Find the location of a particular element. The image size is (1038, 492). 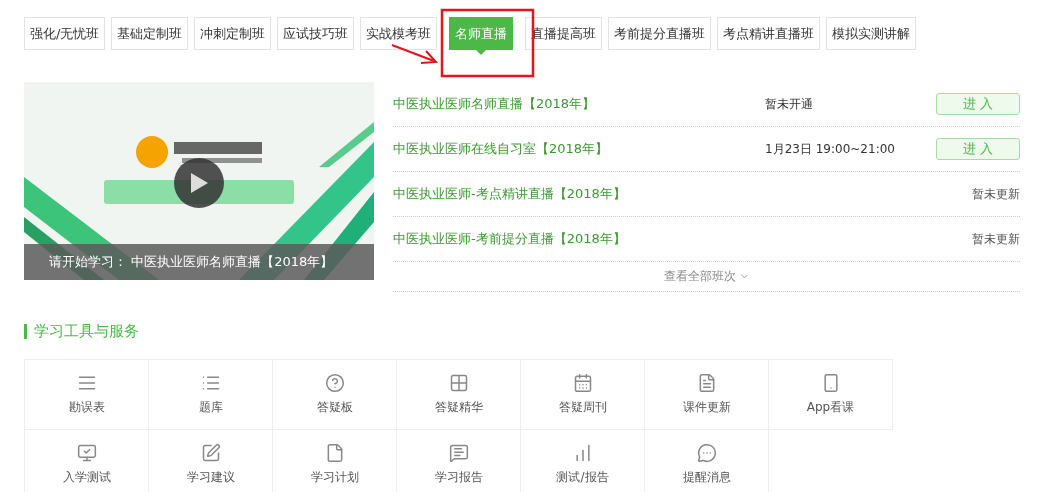

course-title: 中医执业医师在线自习室【2018年】 is located at coordinates (579, 149).